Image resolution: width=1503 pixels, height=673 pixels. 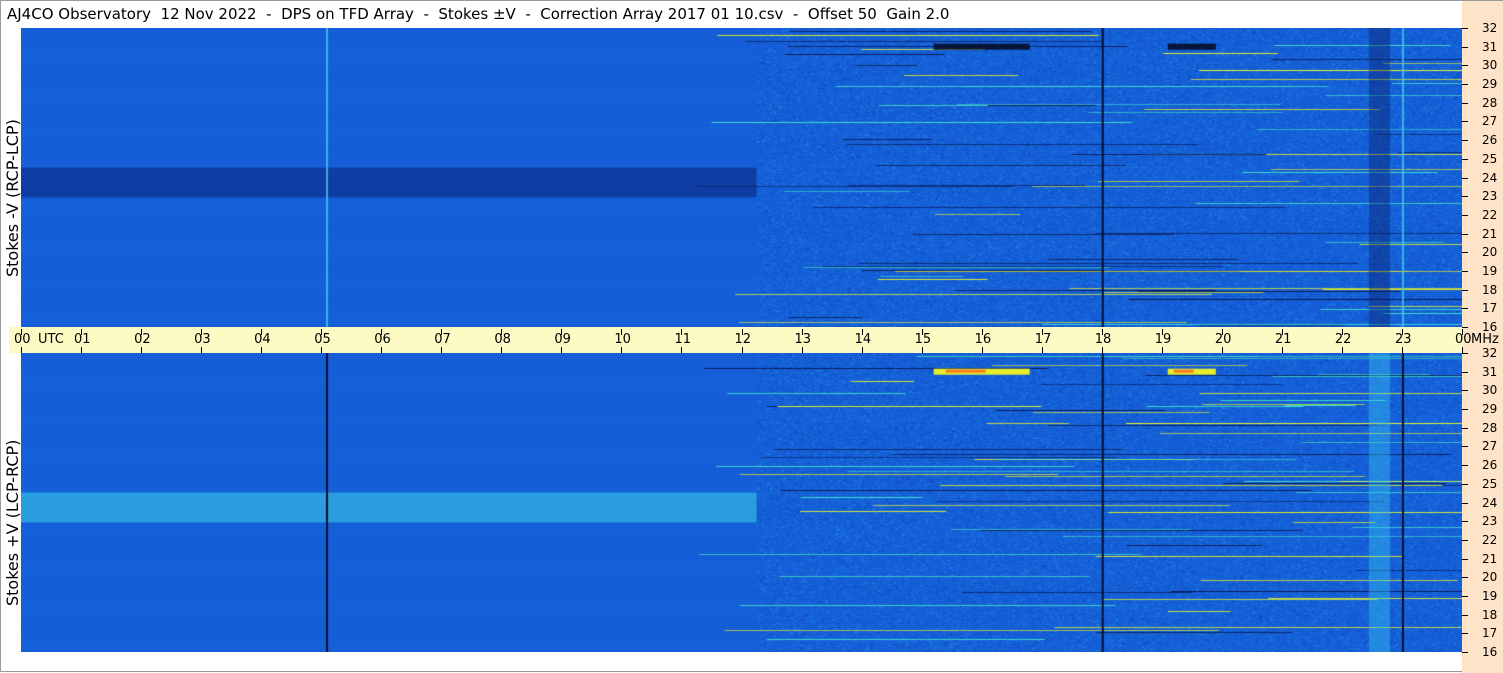 I want to click on time-tick-label: 04, so click(x=262, y=339).